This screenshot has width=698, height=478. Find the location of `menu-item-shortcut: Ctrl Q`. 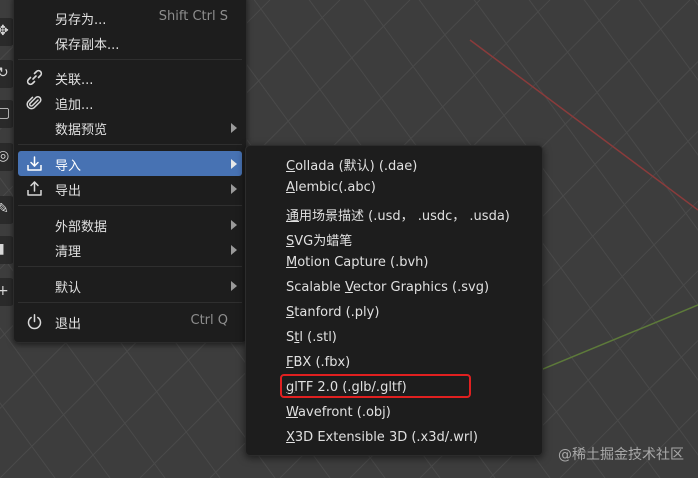

menu-item-shortcut: Ctrl Q is located at coordinates (209, 320).